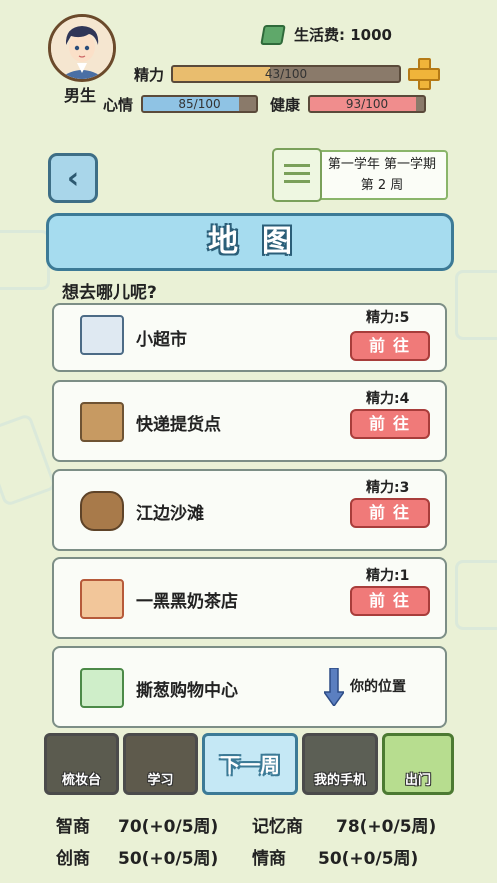 The image size is (497, 883). Describe the element at coordinates (170, 514) in the screenshot. I see `location-name: 江边沙滩` at that location.